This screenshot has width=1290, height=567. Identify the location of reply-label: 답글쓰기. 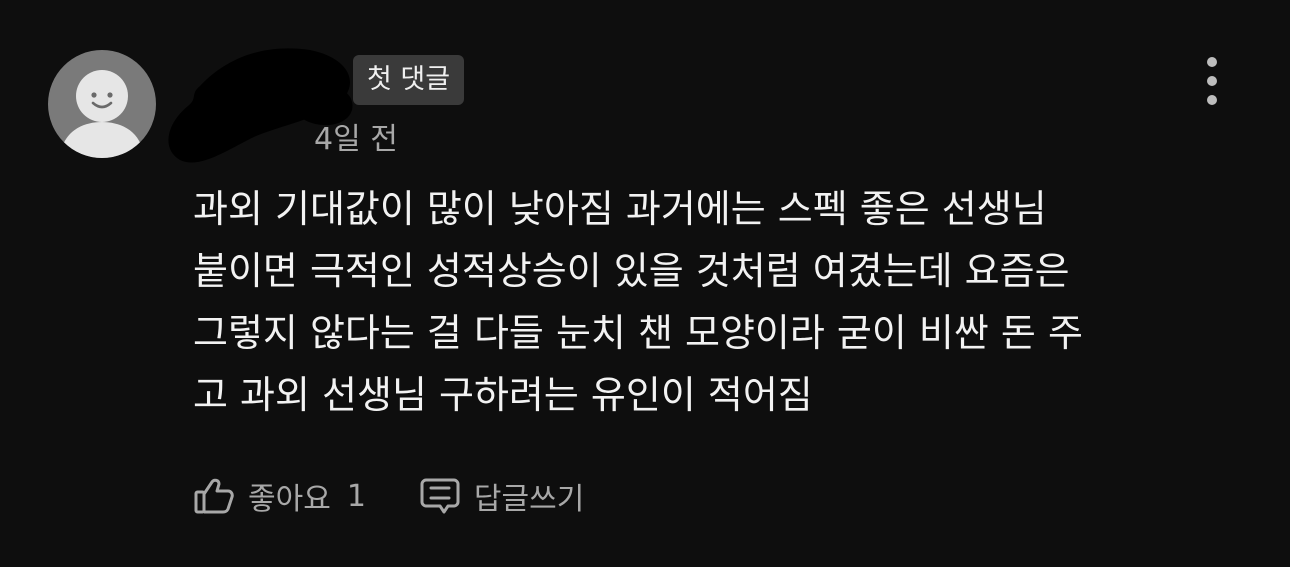
(529, 499).